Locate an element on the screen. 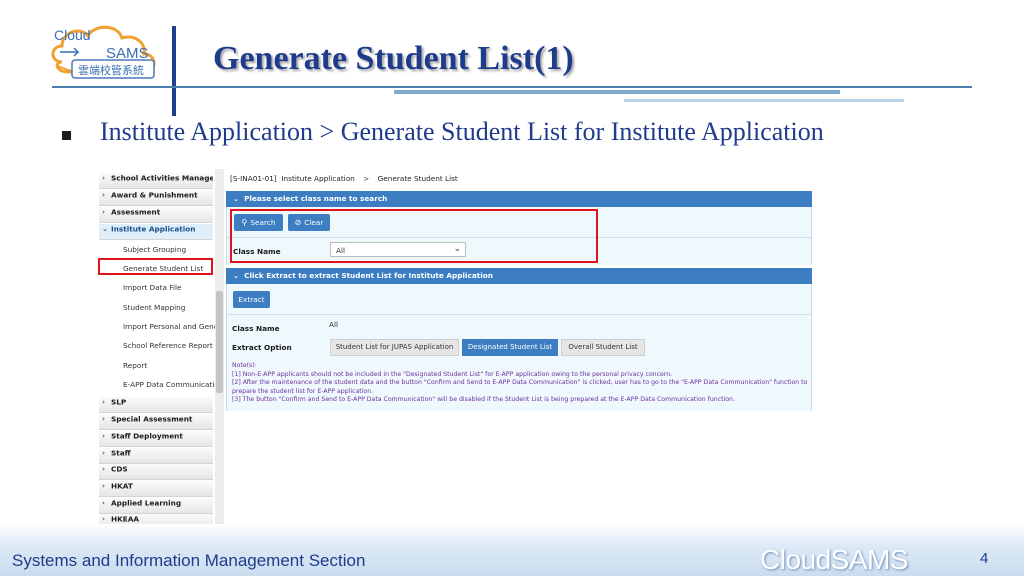 The width and height of the screenshot is (1024, 576). sidebar-item-slp: › SLP is located at coordinates (156, 405).